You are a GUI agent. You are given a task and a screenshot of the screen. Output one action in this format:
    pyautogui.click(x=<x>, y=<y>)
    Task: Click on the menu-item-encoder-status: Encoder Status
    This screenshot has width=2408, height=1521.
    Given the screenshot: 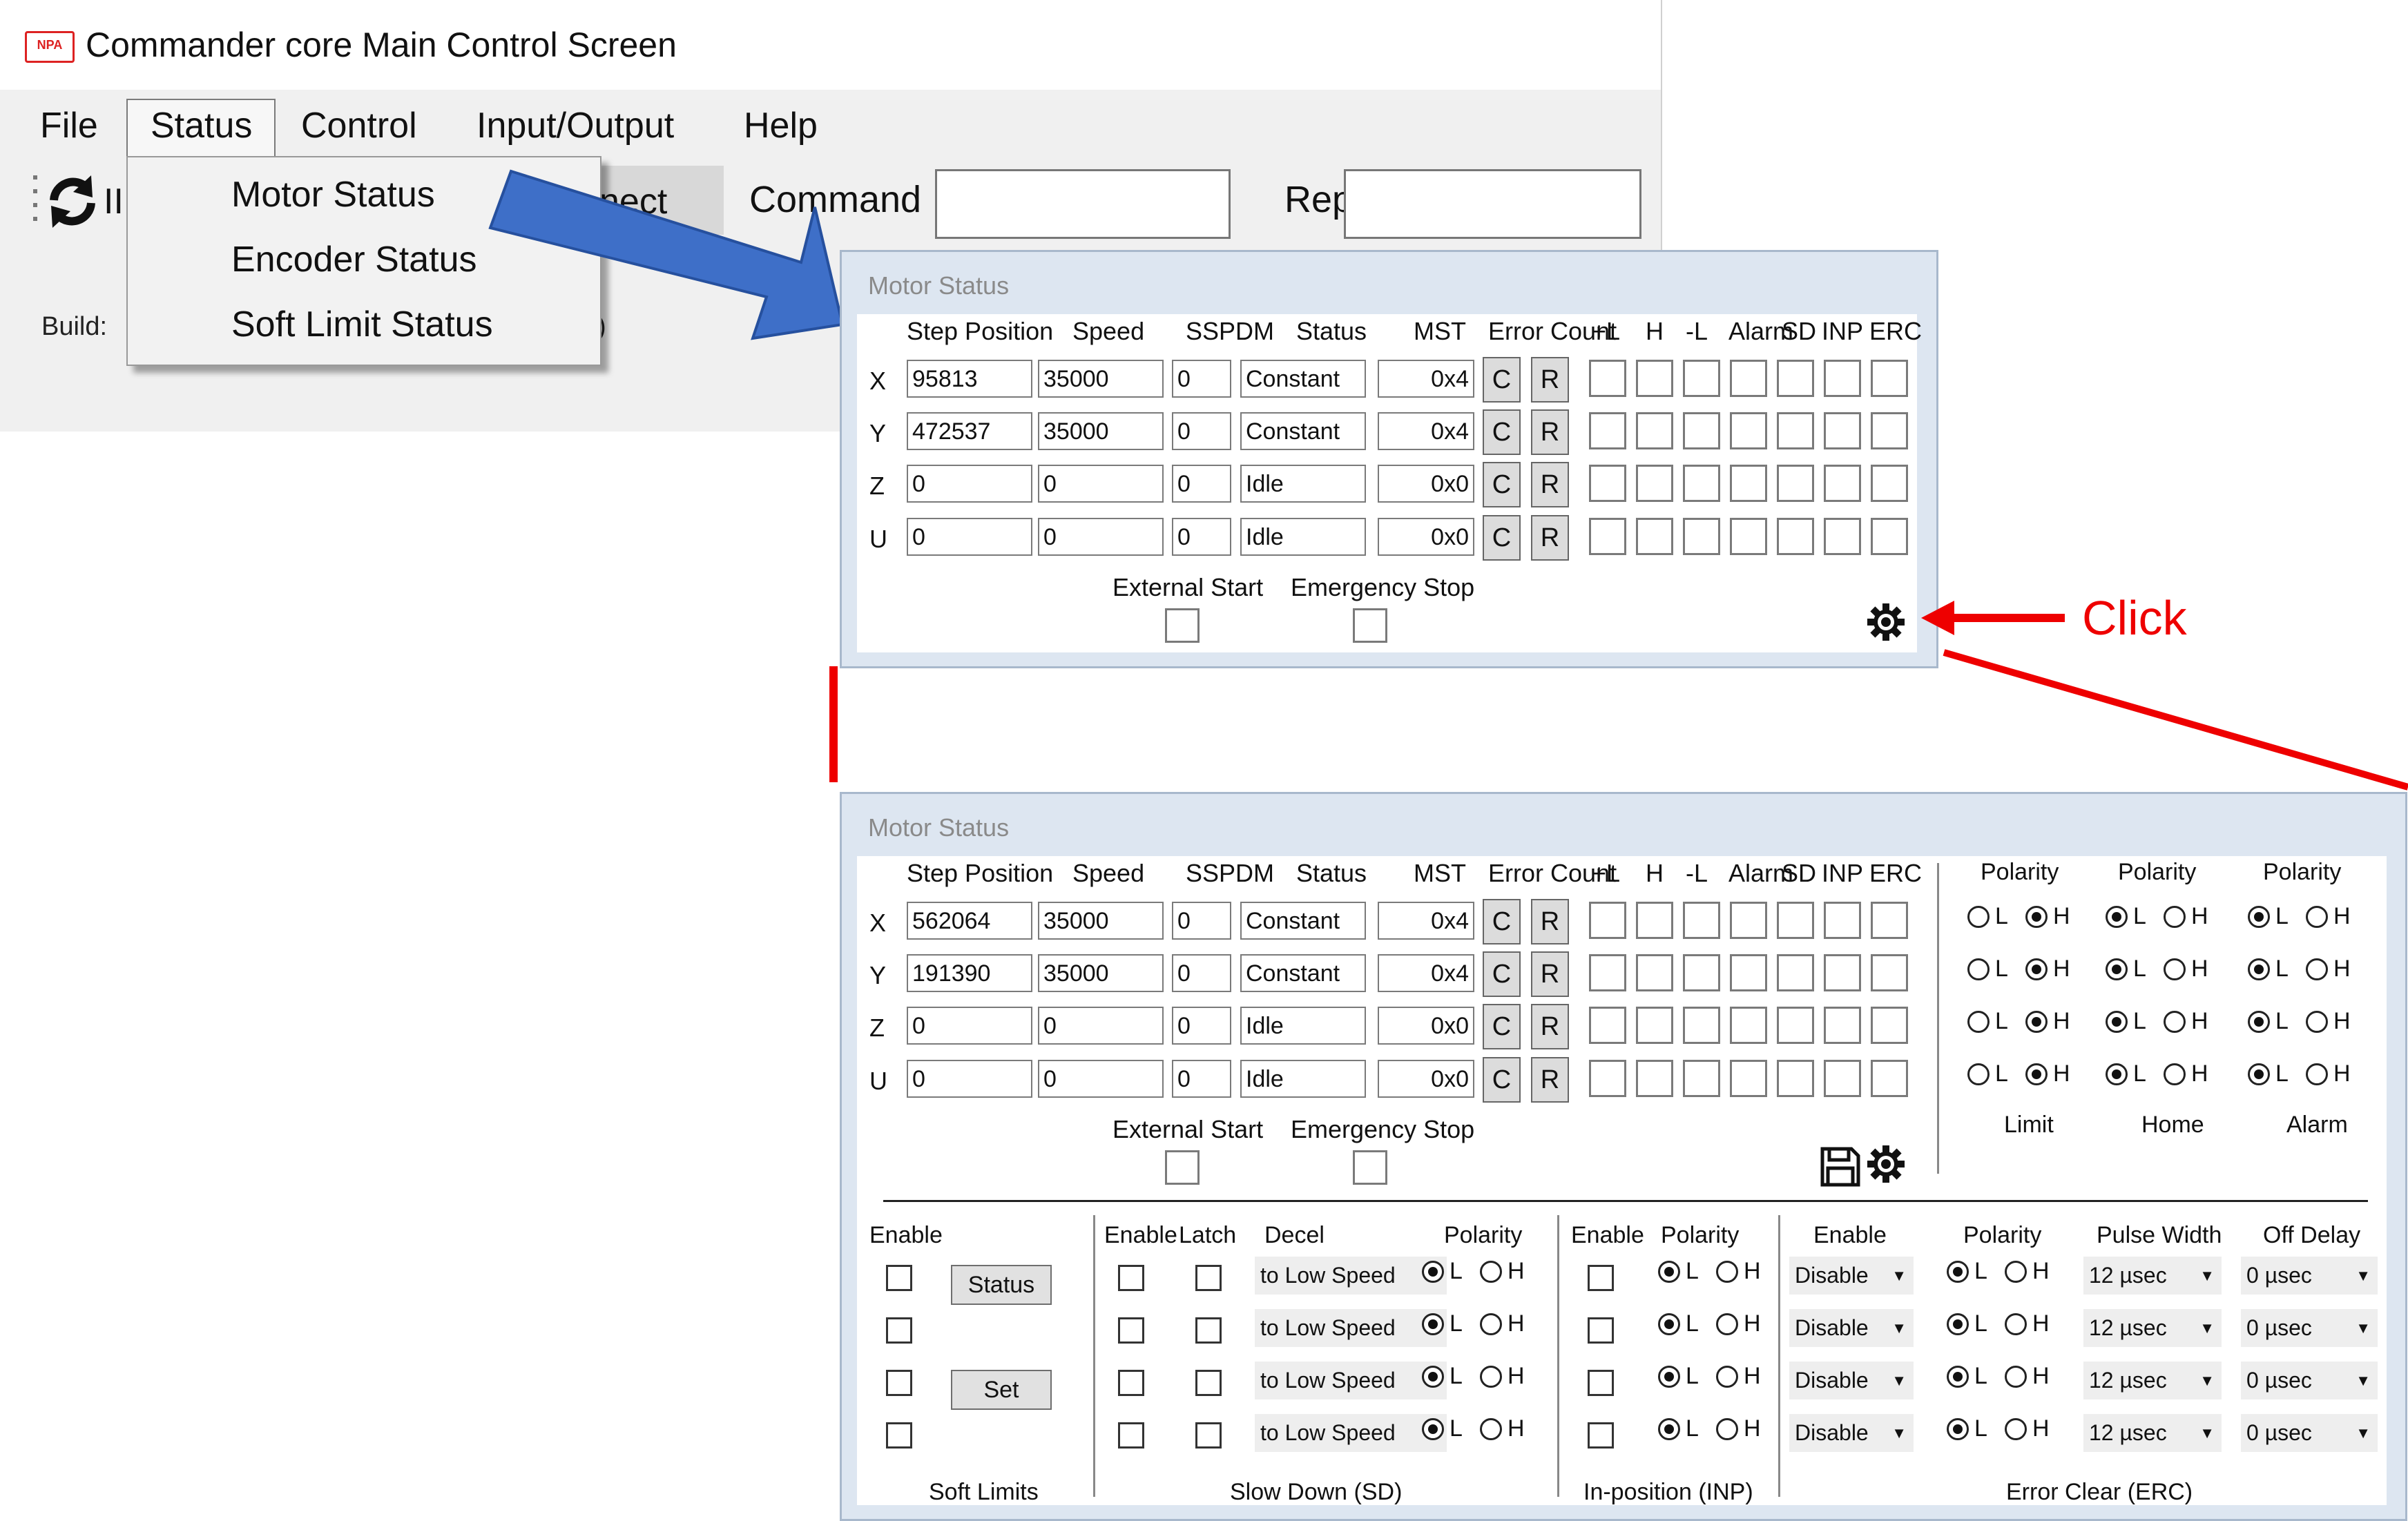 What is the action you would take?
    pyautogui.click(x=354, y=259)
    